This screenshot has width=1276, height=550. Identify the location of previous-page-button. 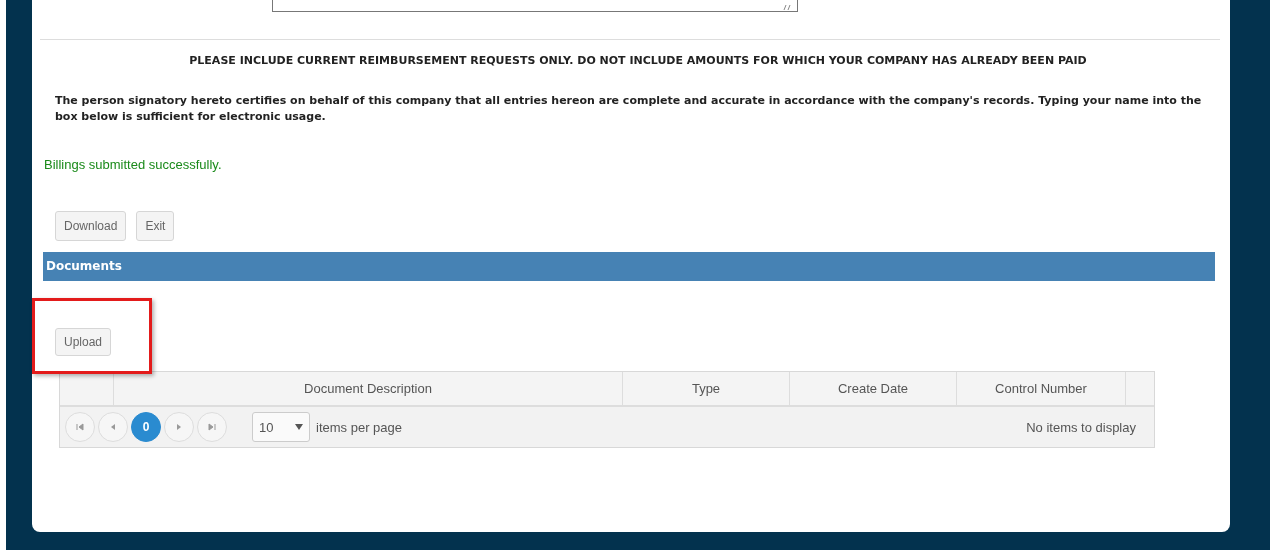
(113, 427).